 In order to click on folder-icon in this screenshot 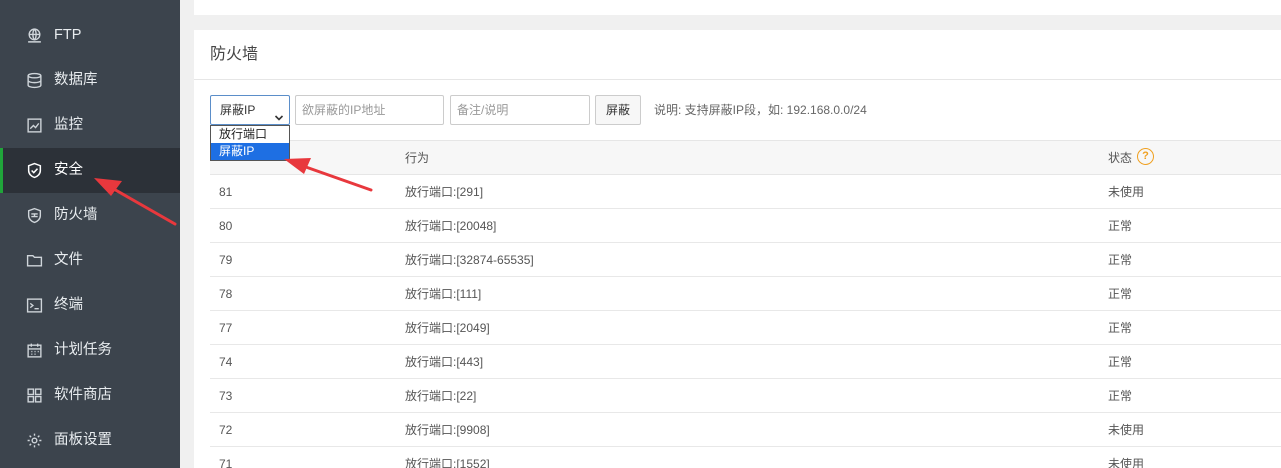, I will do `click(34, 260)`.